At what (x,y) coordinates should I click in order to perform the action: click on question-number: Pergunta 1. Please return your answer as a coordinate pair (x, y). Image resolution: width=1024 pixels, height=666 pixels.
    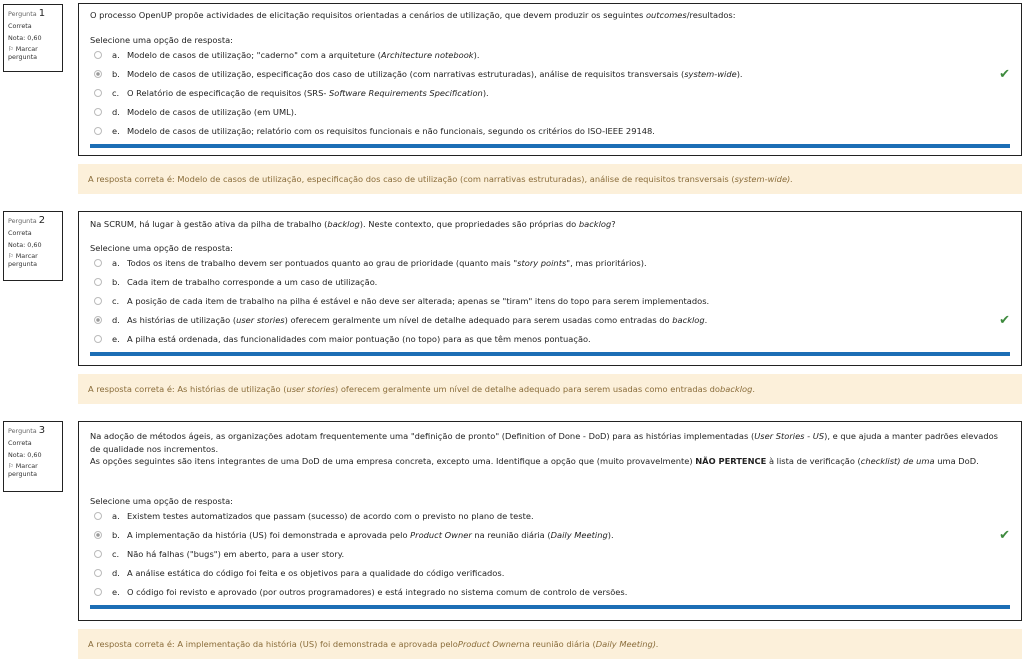
    Looking at the image, I should click on (27, 13).